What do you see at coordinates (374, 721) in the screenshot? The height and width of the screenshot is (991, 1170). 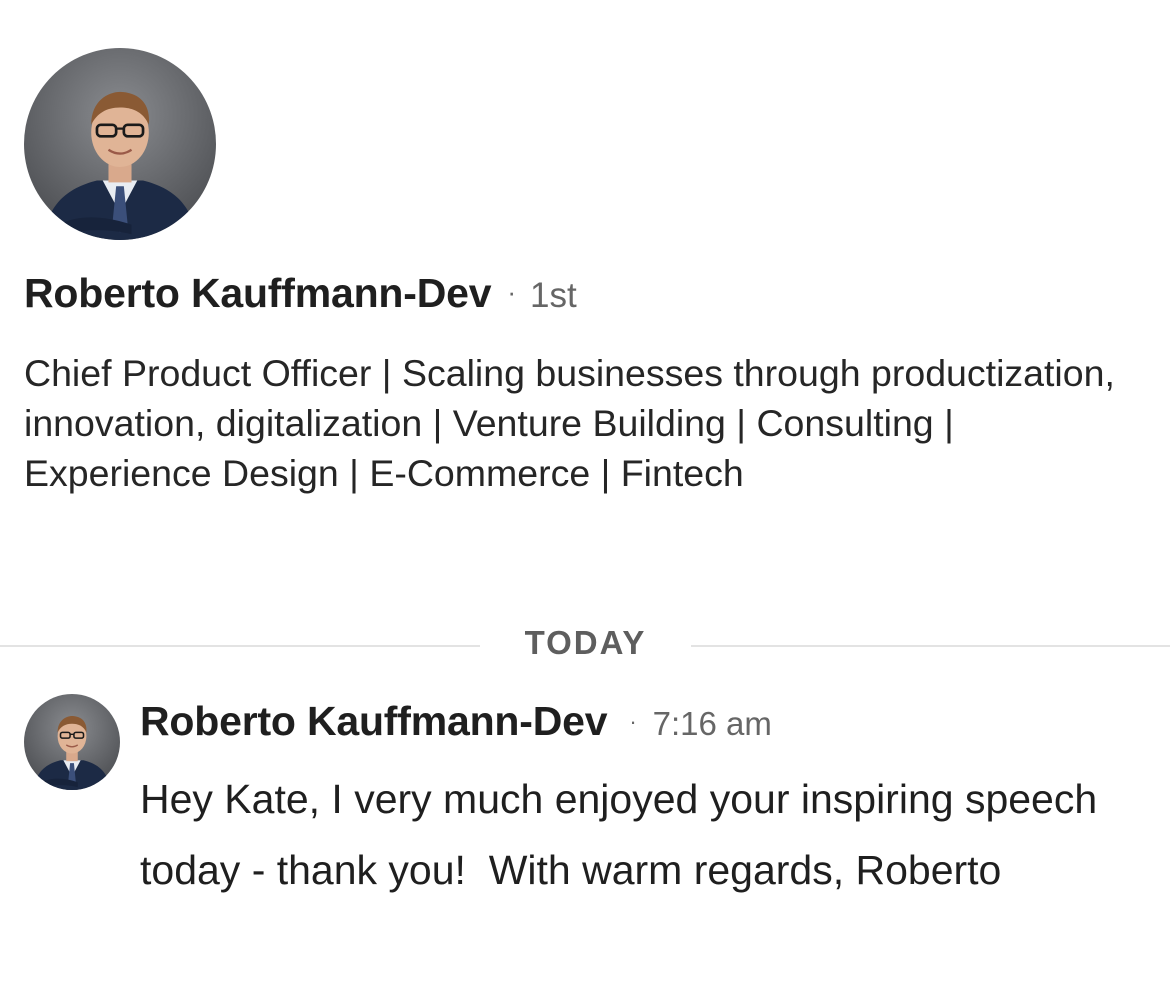 I see `message-sender-name: Roberto Kauffmann-Dev` at bounding box center [374, 721].